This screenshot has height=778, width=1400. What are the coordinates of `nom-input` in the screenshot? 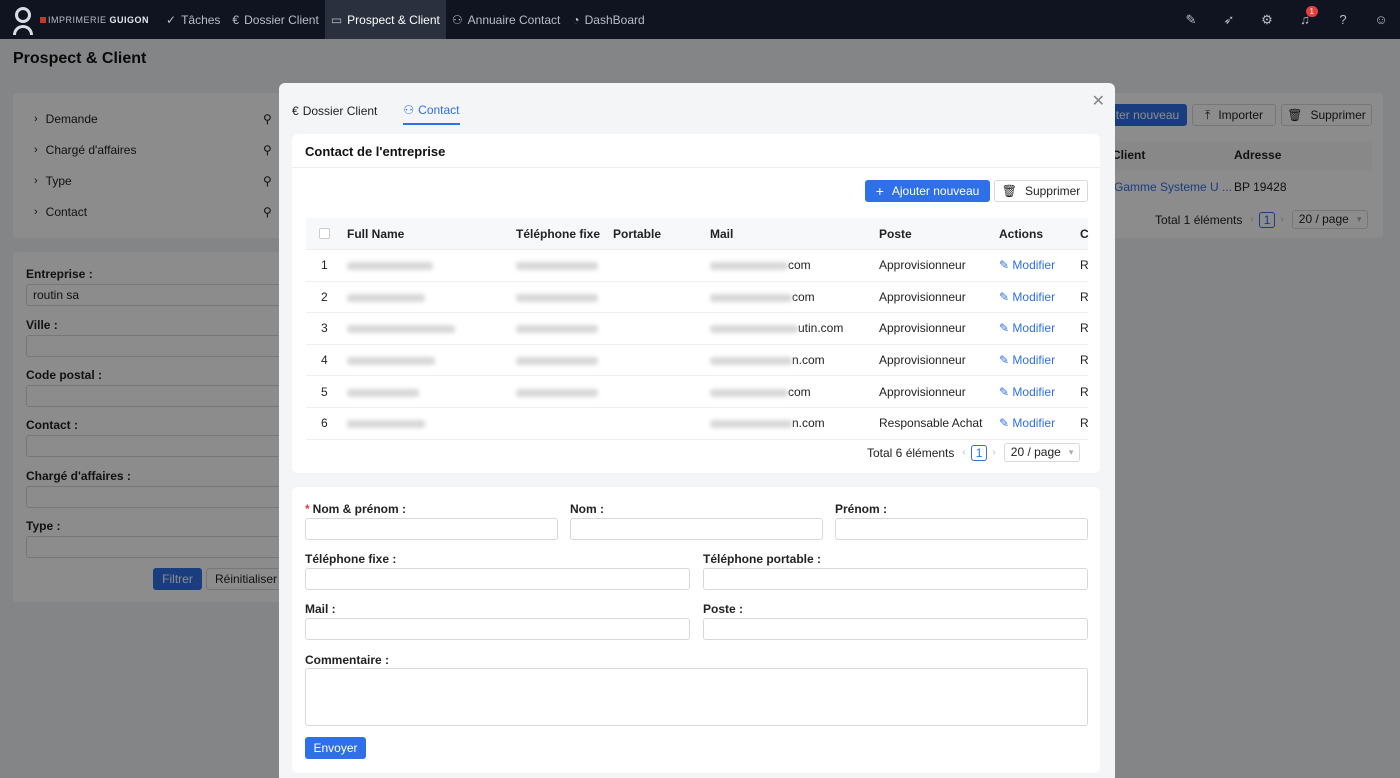 It's located at (696, 529).